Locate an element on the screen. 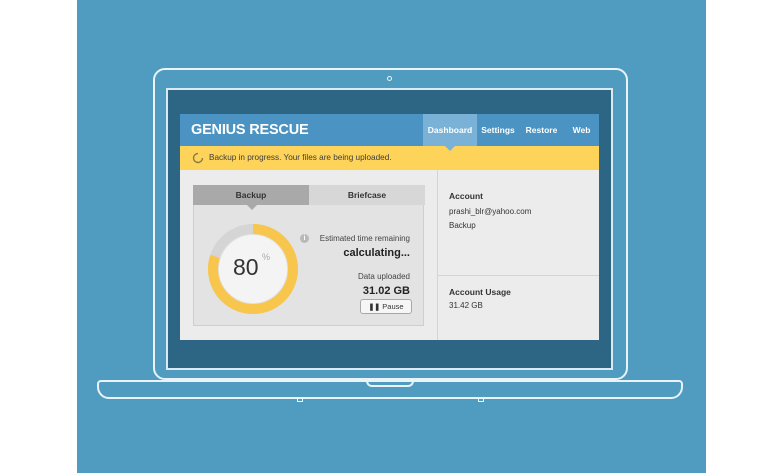 The width and height of the screenshot is (782, 473). sidebar-divider is located at coordinates (518, 275).